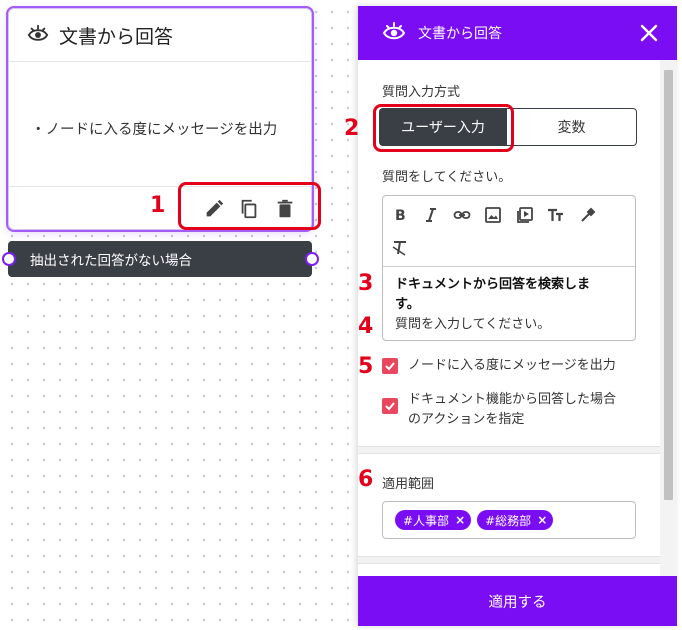 The image size is (682, 630). I want to click on question-editor: B ドキュメントから回答を検索しま す。 質問を入力してください。, so click(509, 268).